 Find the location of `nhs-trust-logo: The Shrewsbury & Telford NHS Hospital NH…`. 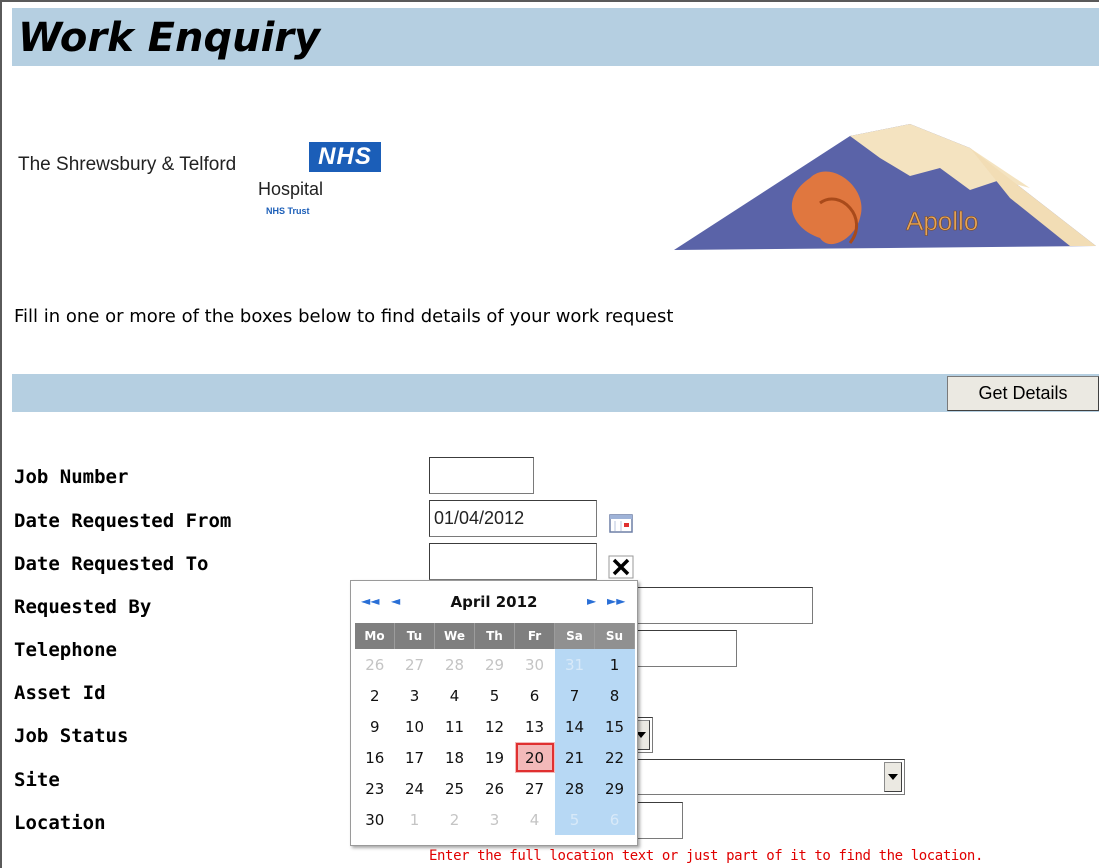

nhs-trust-logo: The Shrewsbury & Telford NHS Hospital NH… is located at coordinates (208, 187).